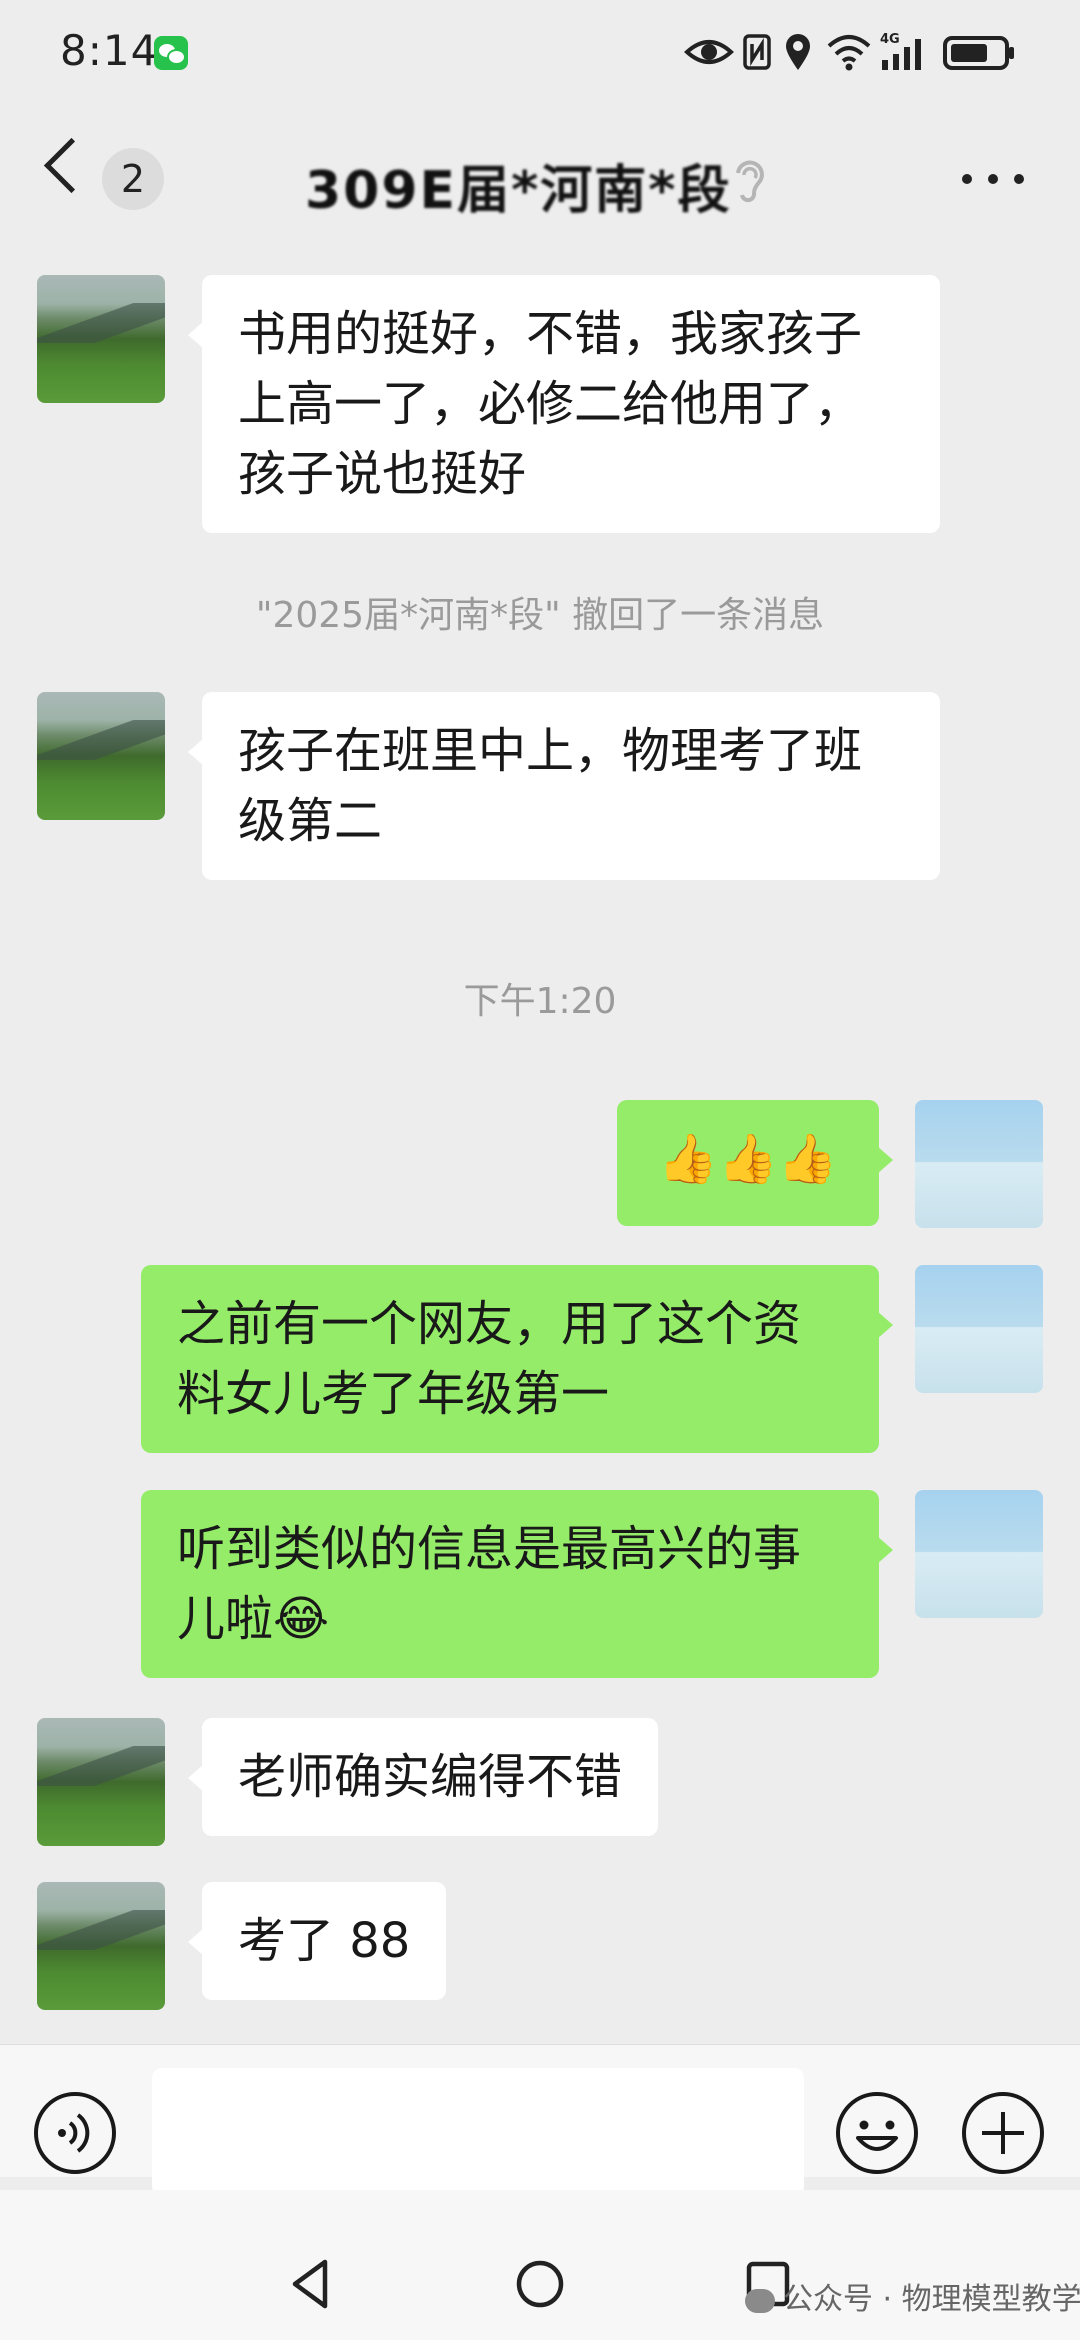 This screenshot has height=2340, width=1080. I want to click on chat-title: 309E届*河南*段, so click(518, 191).